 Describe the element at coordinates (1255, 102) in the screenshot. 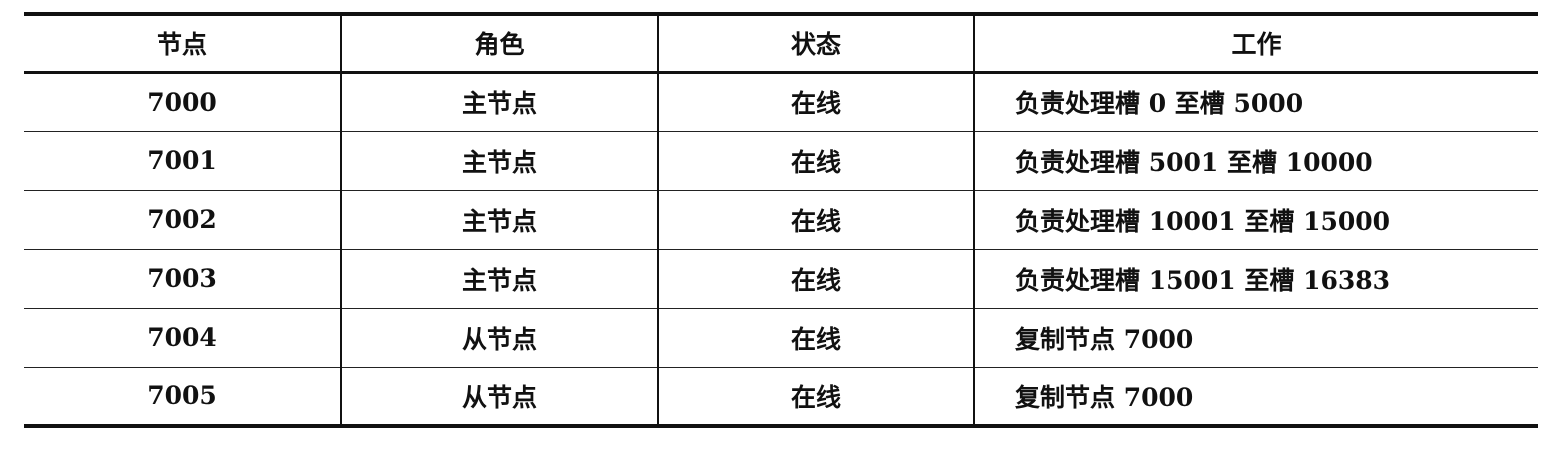

I see `cell-work: 负责处理槽 0 至槽 5000` at that location.